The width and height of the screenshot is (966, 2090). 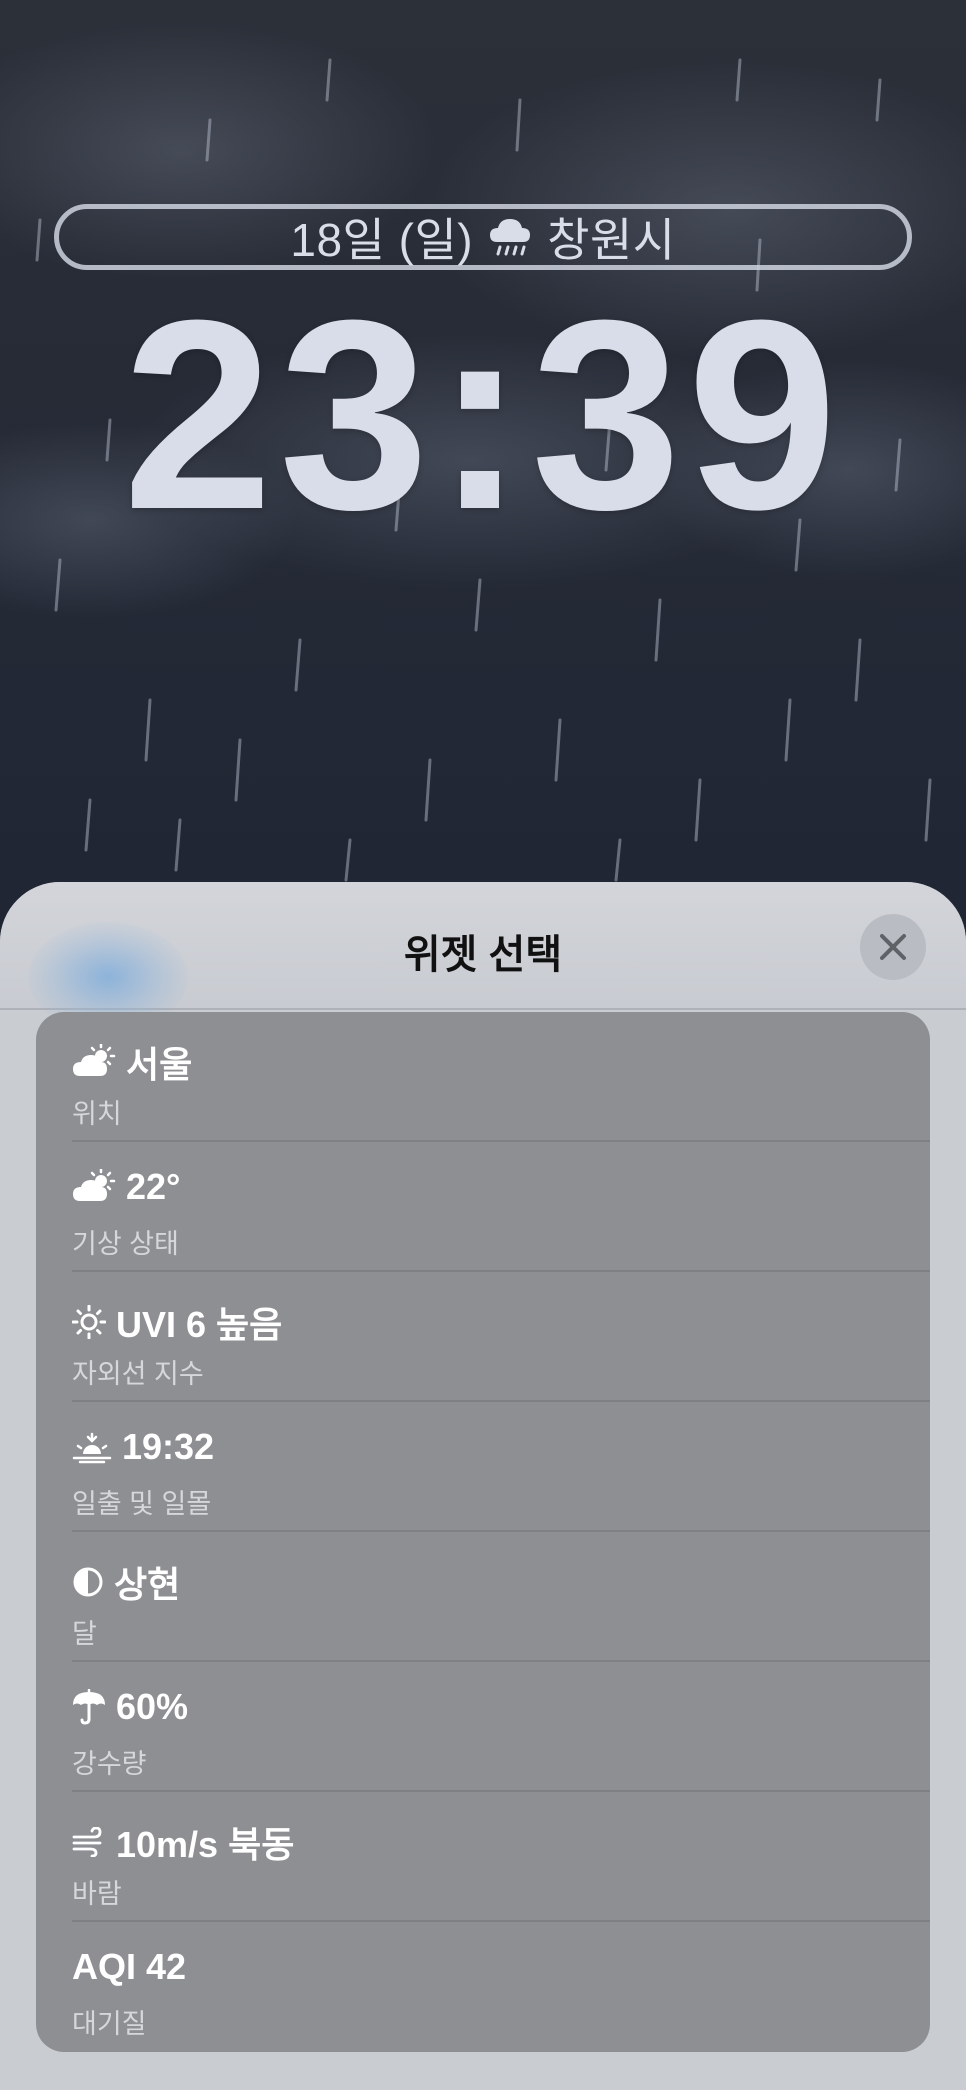 What do you see at coordinates (483, 237) in the screenshot?
I see `date-weather-widget: 18일 (일) 창원시` at bounding box center [483, 237].